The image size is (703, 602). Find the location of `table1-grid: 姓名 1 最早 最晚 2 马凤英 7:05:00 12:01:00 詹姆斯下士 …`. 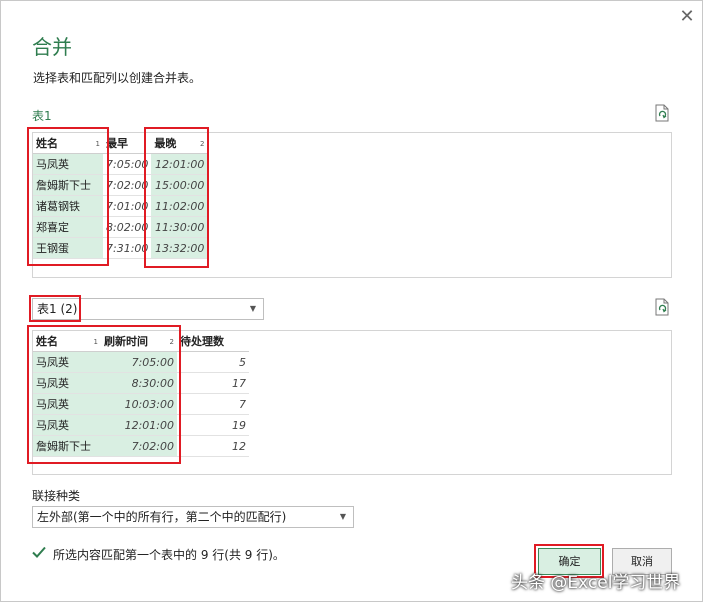

table1-grid: 姓名 1 最早 最晚 2 马凤英 7:05:00 12:01:00 詹姆斯下士 … is located at coordinates (120, 196).